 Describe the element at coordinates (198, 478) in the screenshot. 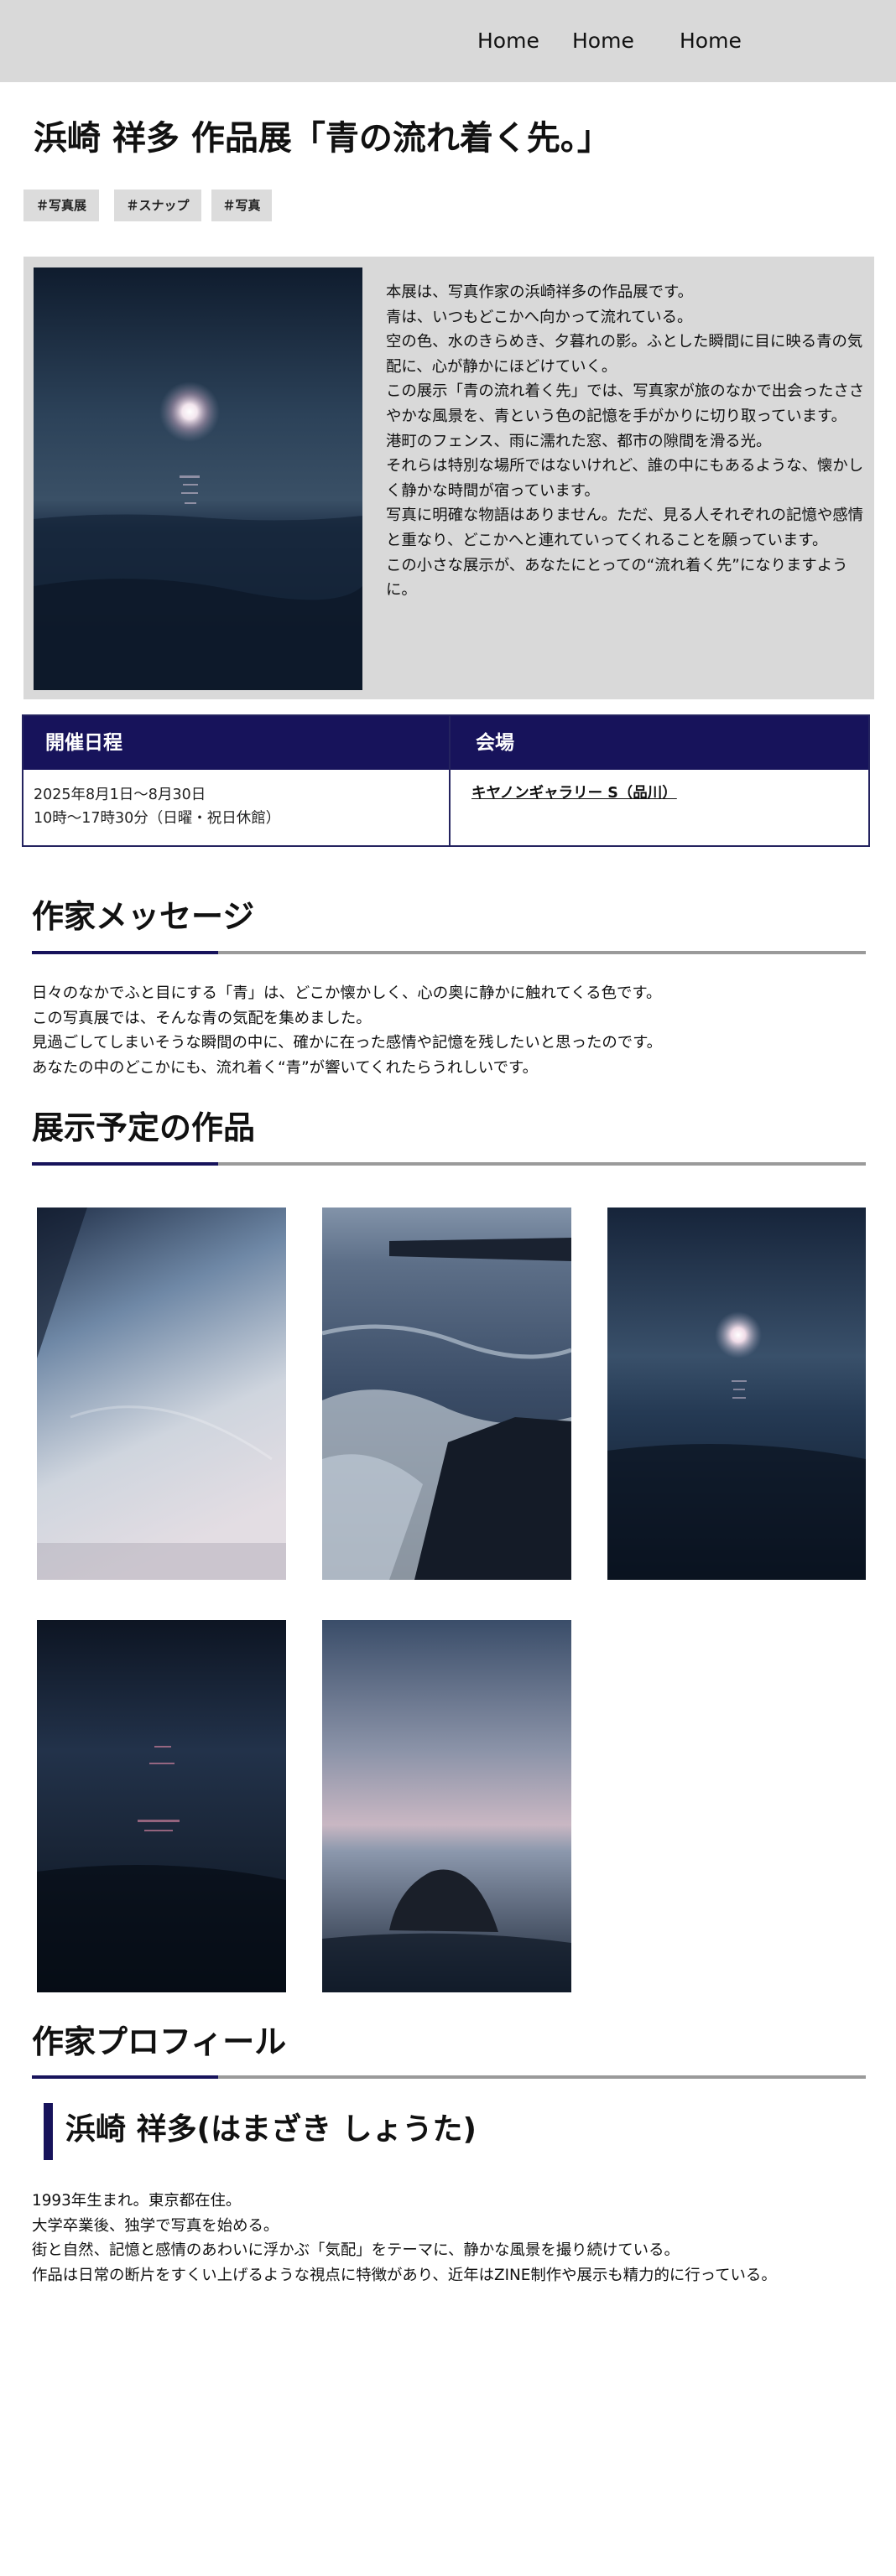

I see `intro-moon-over-sea-photo` at that location.